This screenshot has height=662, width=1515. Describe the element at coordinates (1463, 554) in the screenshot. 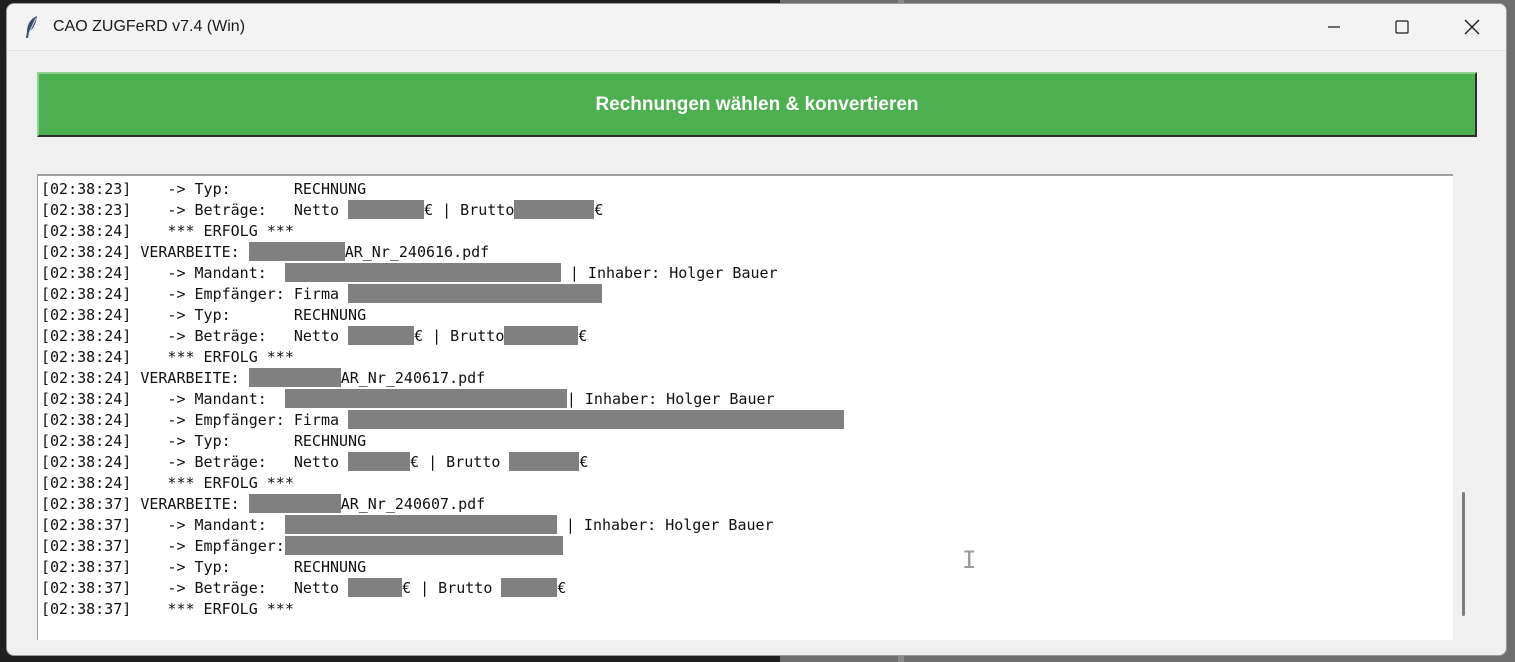

I see `scrollbar-thumb` at that location.